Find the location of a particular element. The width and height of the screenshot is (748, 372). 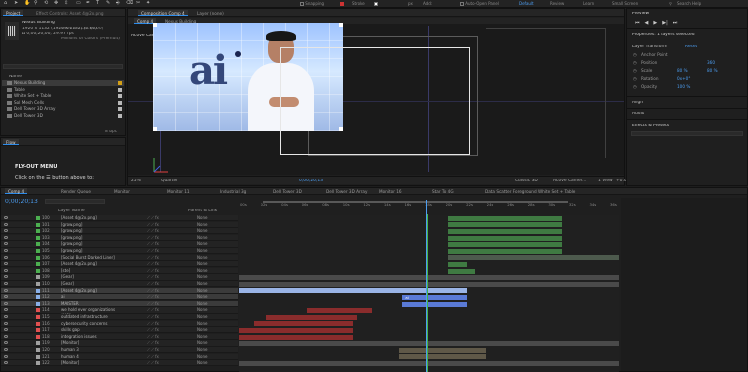

layer-name: [Monitor] is located at coordinates (93, 343).